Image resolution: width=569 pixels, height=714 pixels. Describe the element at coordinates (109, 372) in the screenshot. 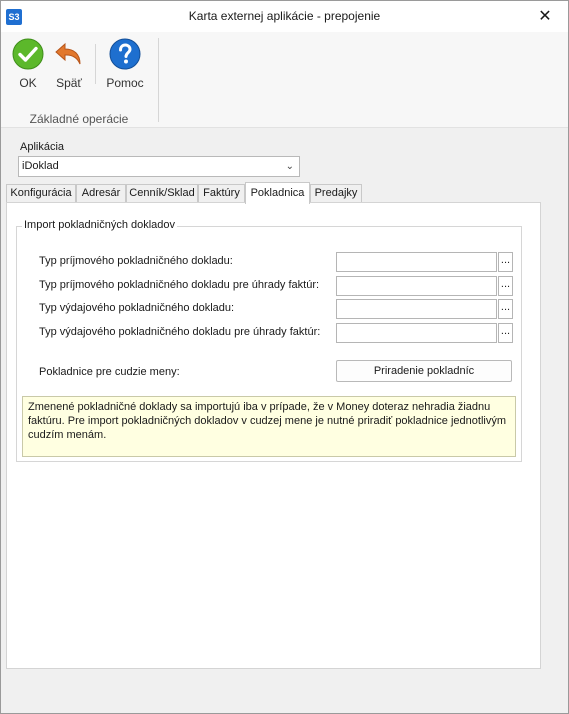

I see `foreign-currency-label: Pokladnice pre cudzie meny:` at that location.